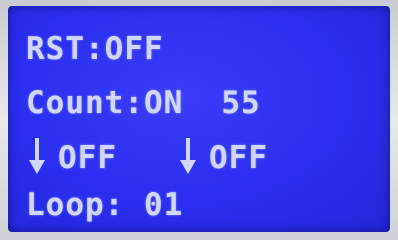 This screenshot has width=398, height=240. I want to click on output-row: OFF OFF, so click(147, 156).